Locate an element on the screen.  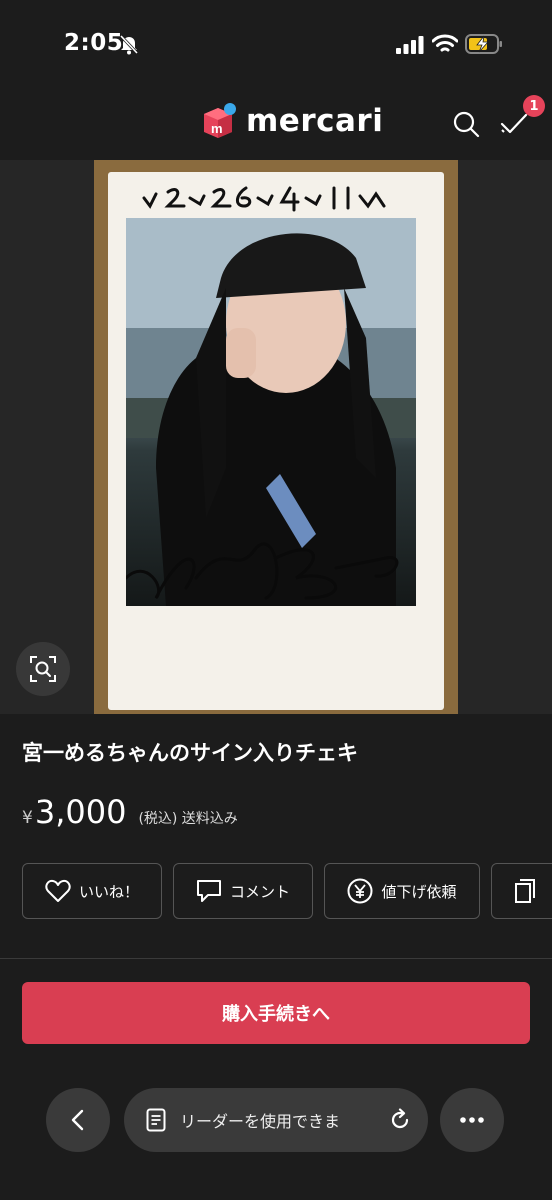
purchase-button: 購入手続きへ is located at coordinates (276, 1013).